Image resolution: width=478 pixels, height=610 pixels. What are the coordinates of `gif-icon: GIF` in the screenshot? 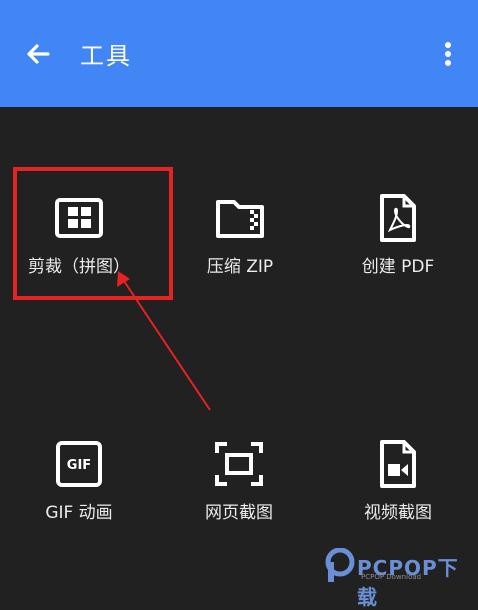 It's located at (79, 464).